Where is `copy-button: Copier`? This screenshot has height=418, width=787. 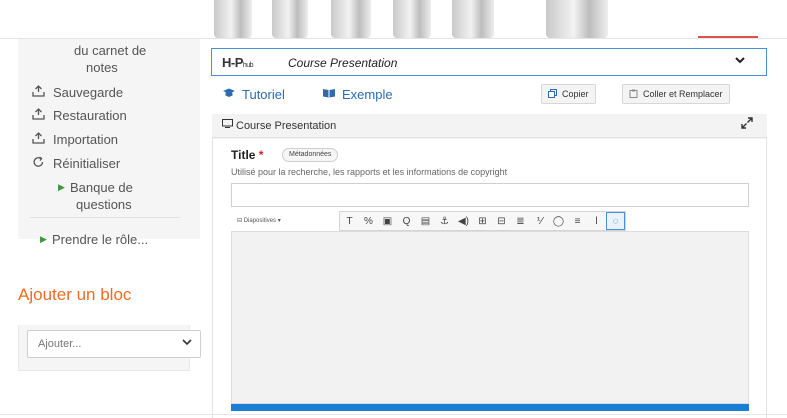 copy-button: Copier is located at coordinates (568, 94).